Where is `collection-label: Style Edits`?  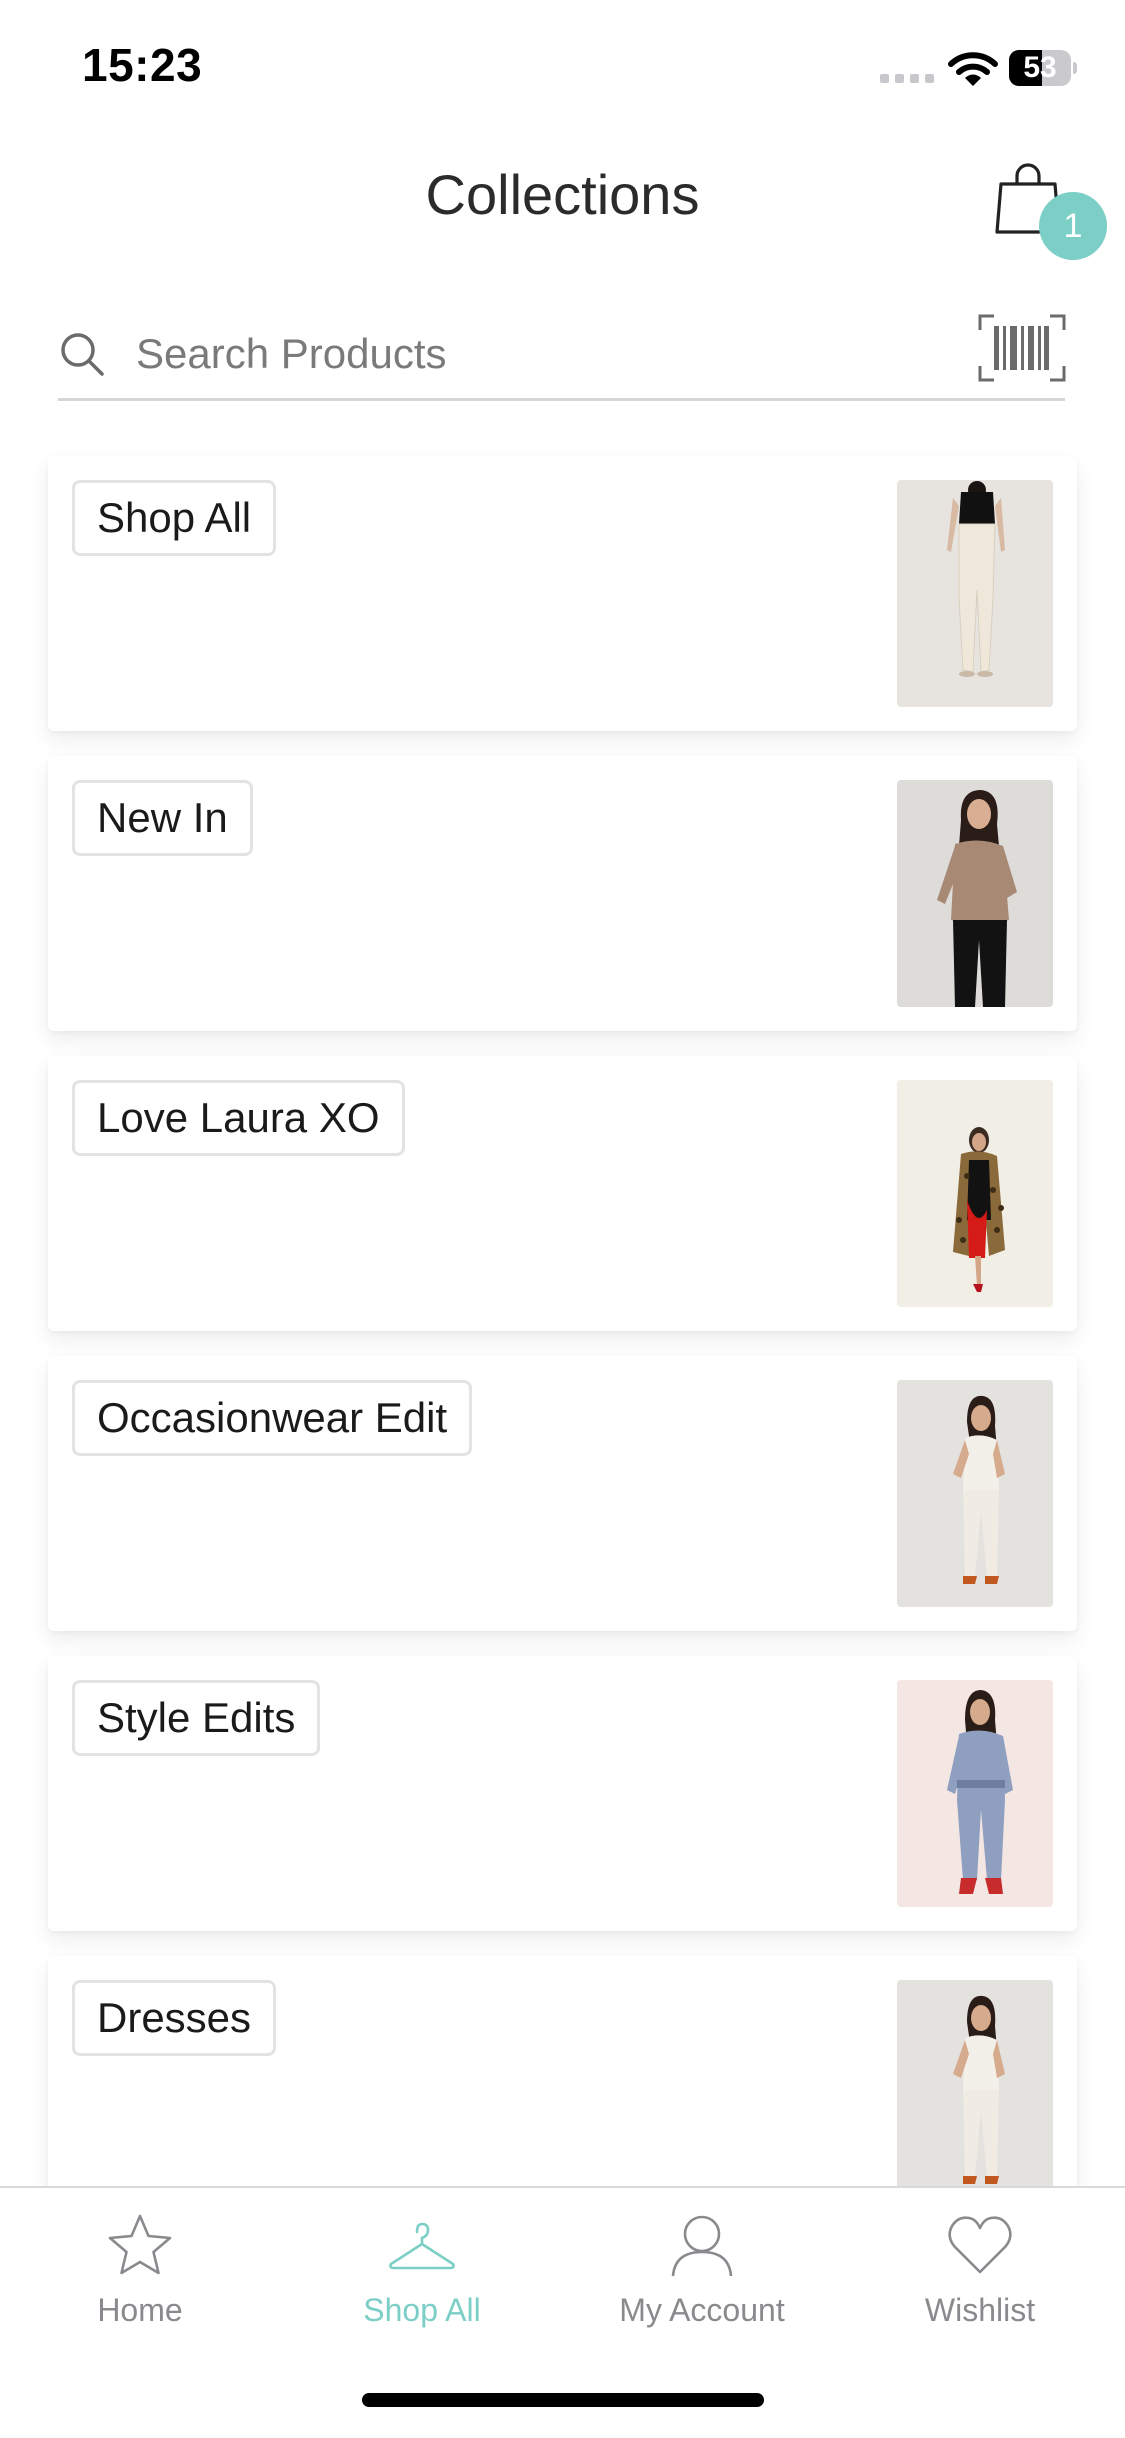 collection-label: Style Edits is located at coordinates (196, 1718).